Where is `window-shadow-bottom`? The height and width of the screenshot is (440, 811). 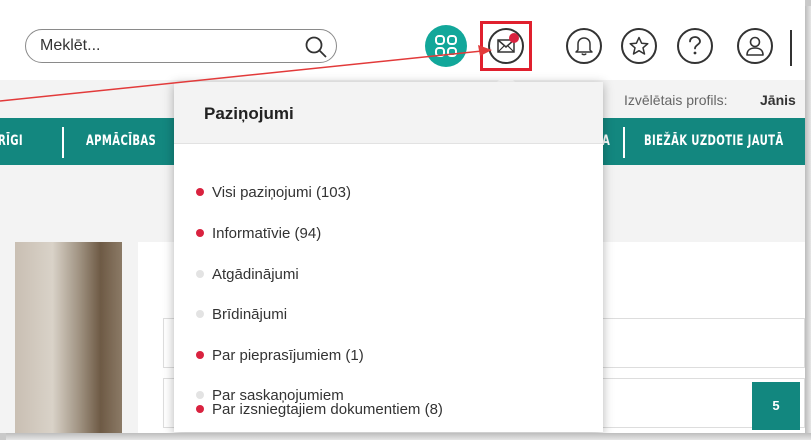
window-shadow-bottom is located at coordinates (408, 436).